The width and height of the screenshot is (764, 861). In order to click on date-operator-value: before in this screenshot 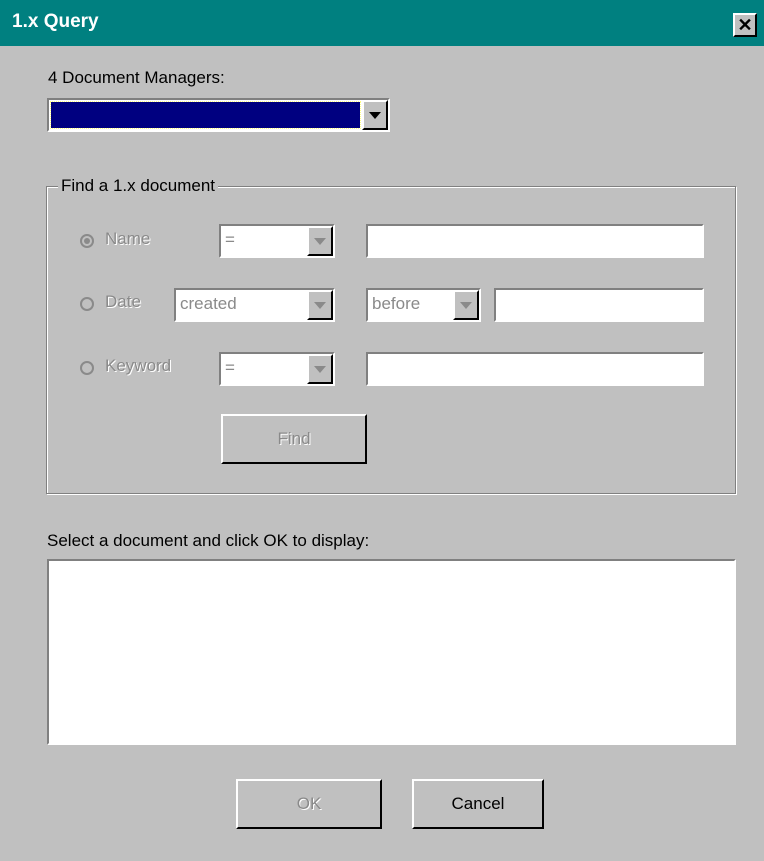, I will do `click(396, 303)`.